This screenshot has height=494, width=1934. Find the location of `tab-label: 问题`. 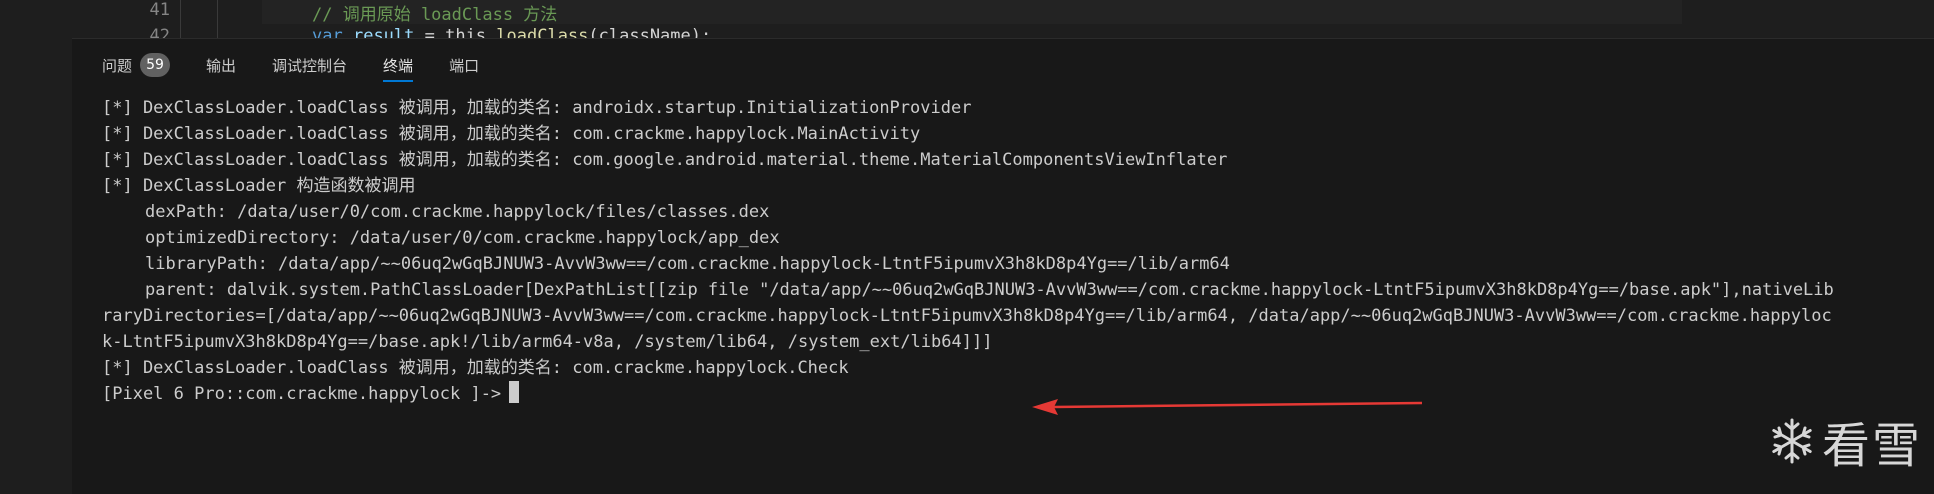

tab-label: 问题 is located at coordinates (117, 65).